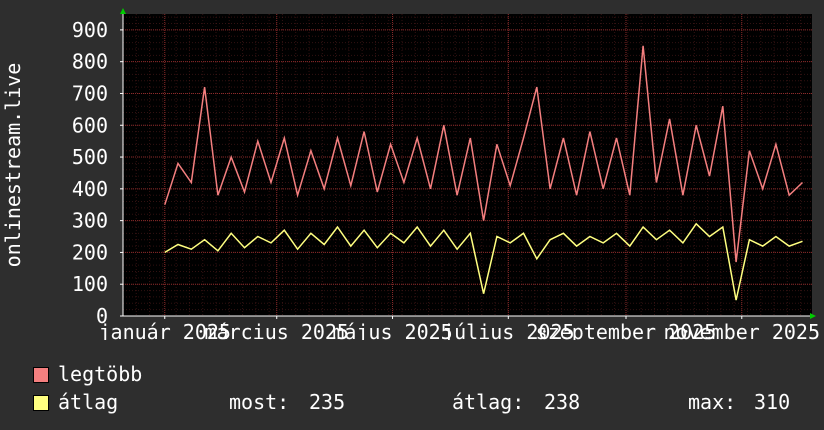 Image resolution: width=824 pixels, height=430 pixels. I want to click on stat-max-label: max:, so click(712, 402).